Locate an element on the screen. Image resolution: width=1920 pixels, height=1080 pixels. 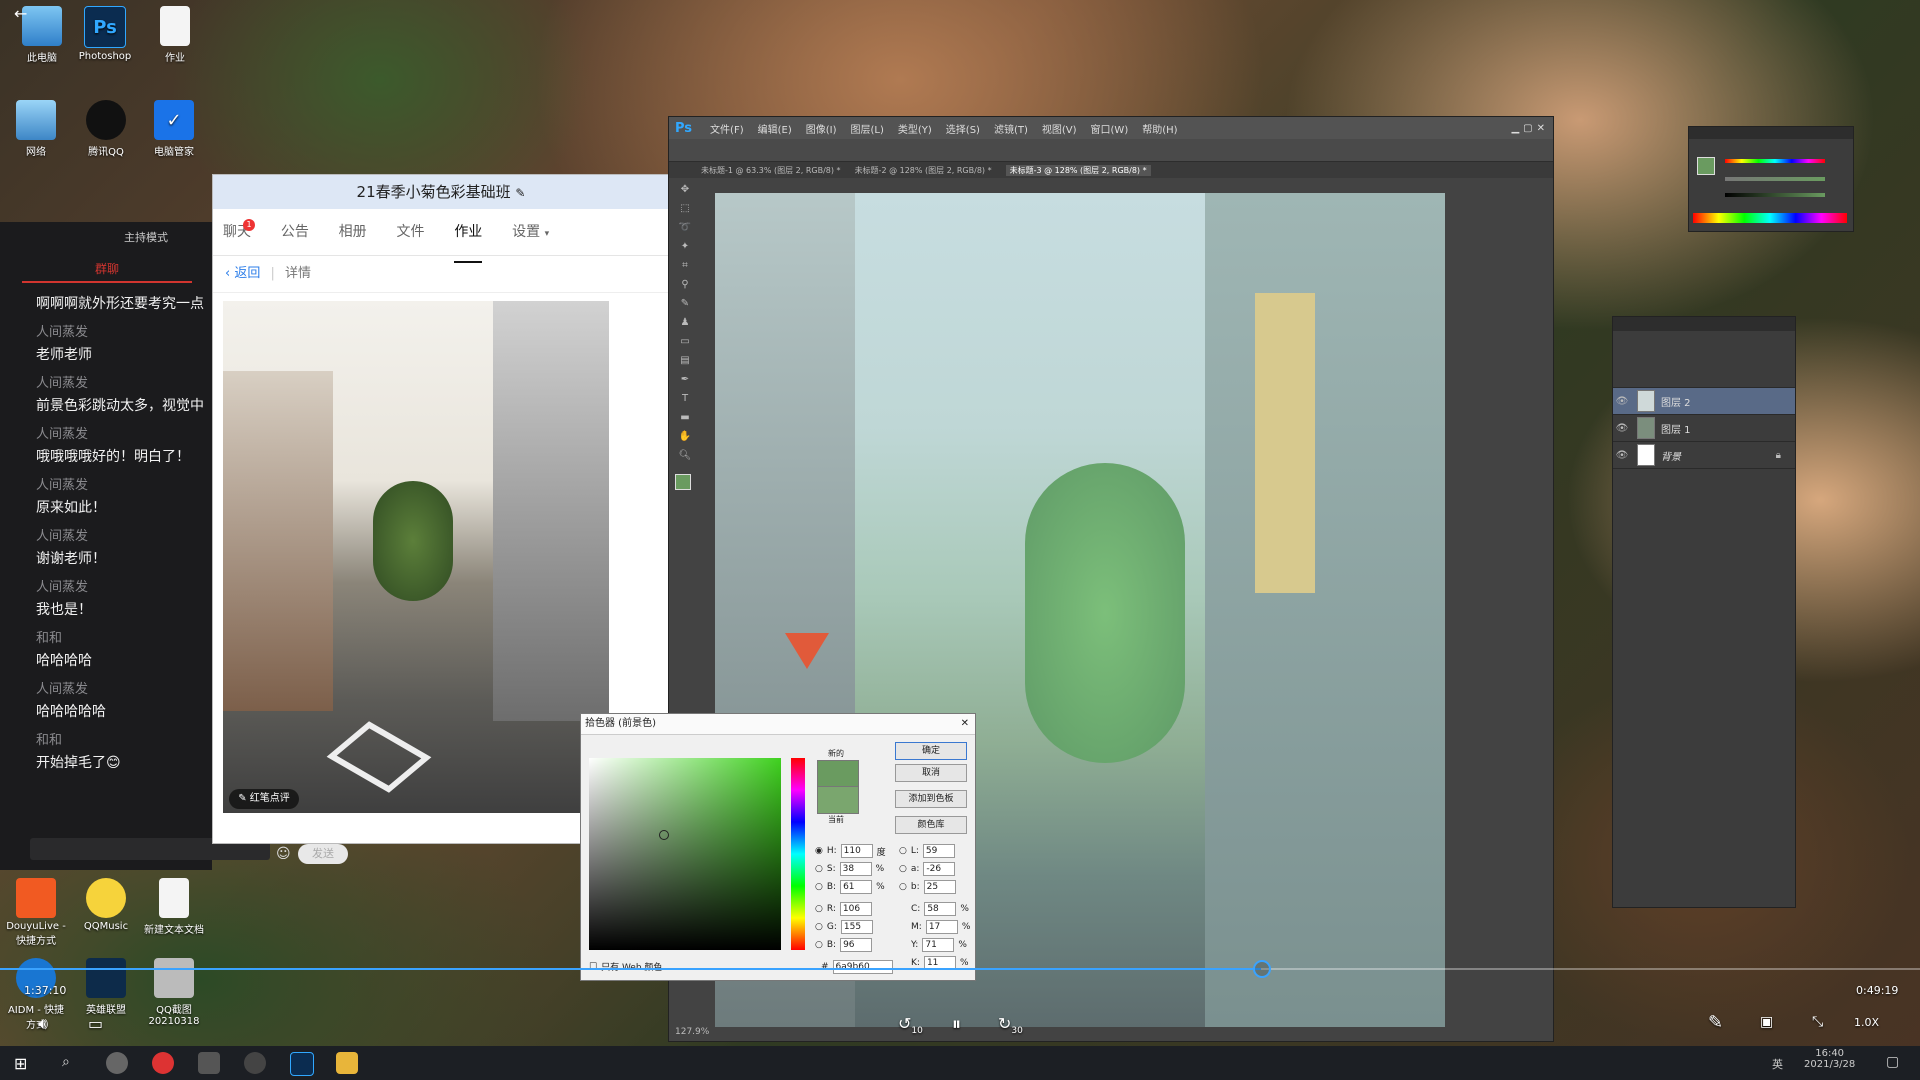
back-arrow-icon: ← is located at coordinates (20, 13).